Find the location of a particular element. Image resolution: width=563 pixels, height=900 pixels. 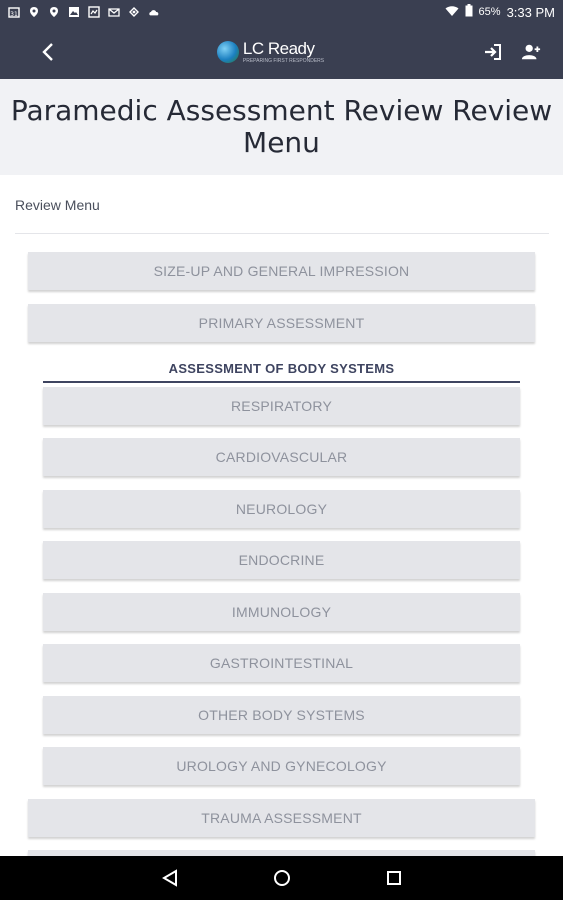

app-logo: LC Ready PREPARING FIRST RESPONDERS is located at coordinates (270, 51).